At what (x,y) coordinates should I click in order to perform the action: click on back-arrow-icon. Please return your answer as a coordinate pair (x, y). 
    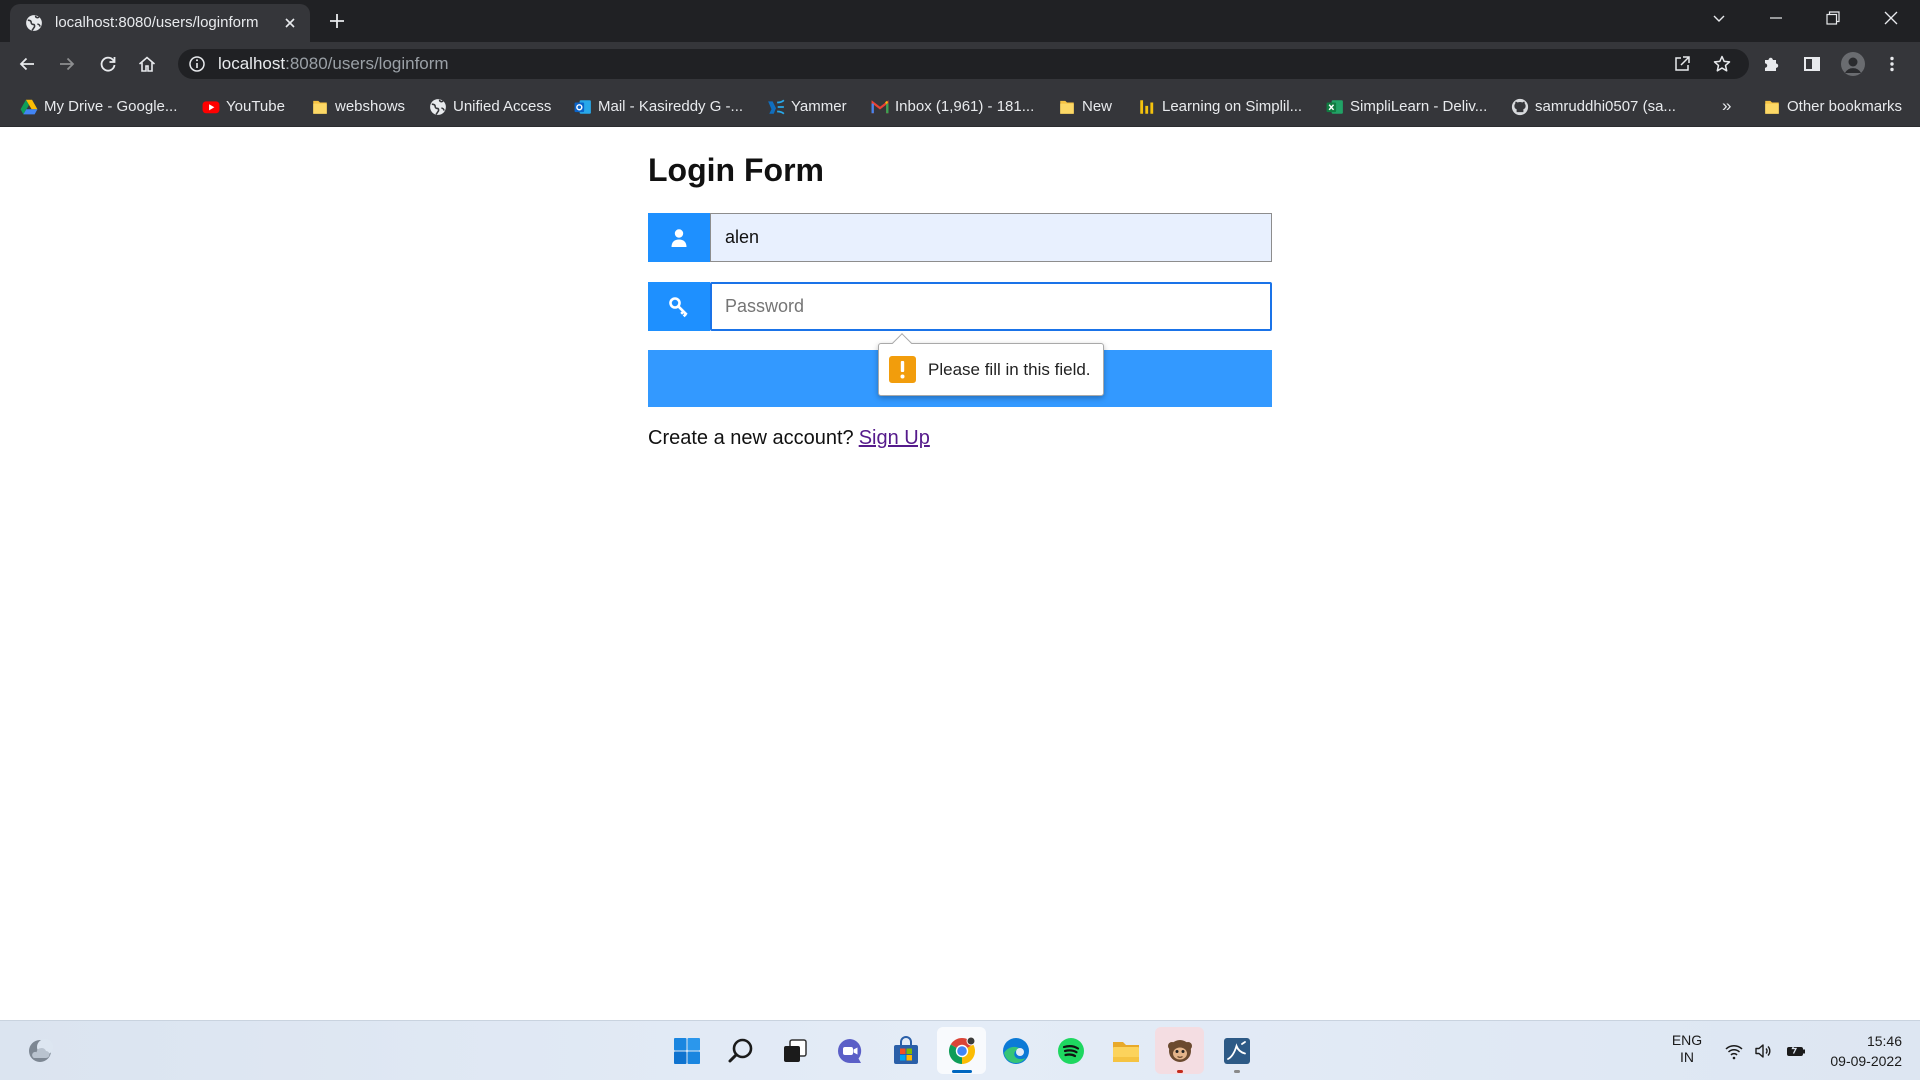
    Looking at the image, I should click on (27, 64).